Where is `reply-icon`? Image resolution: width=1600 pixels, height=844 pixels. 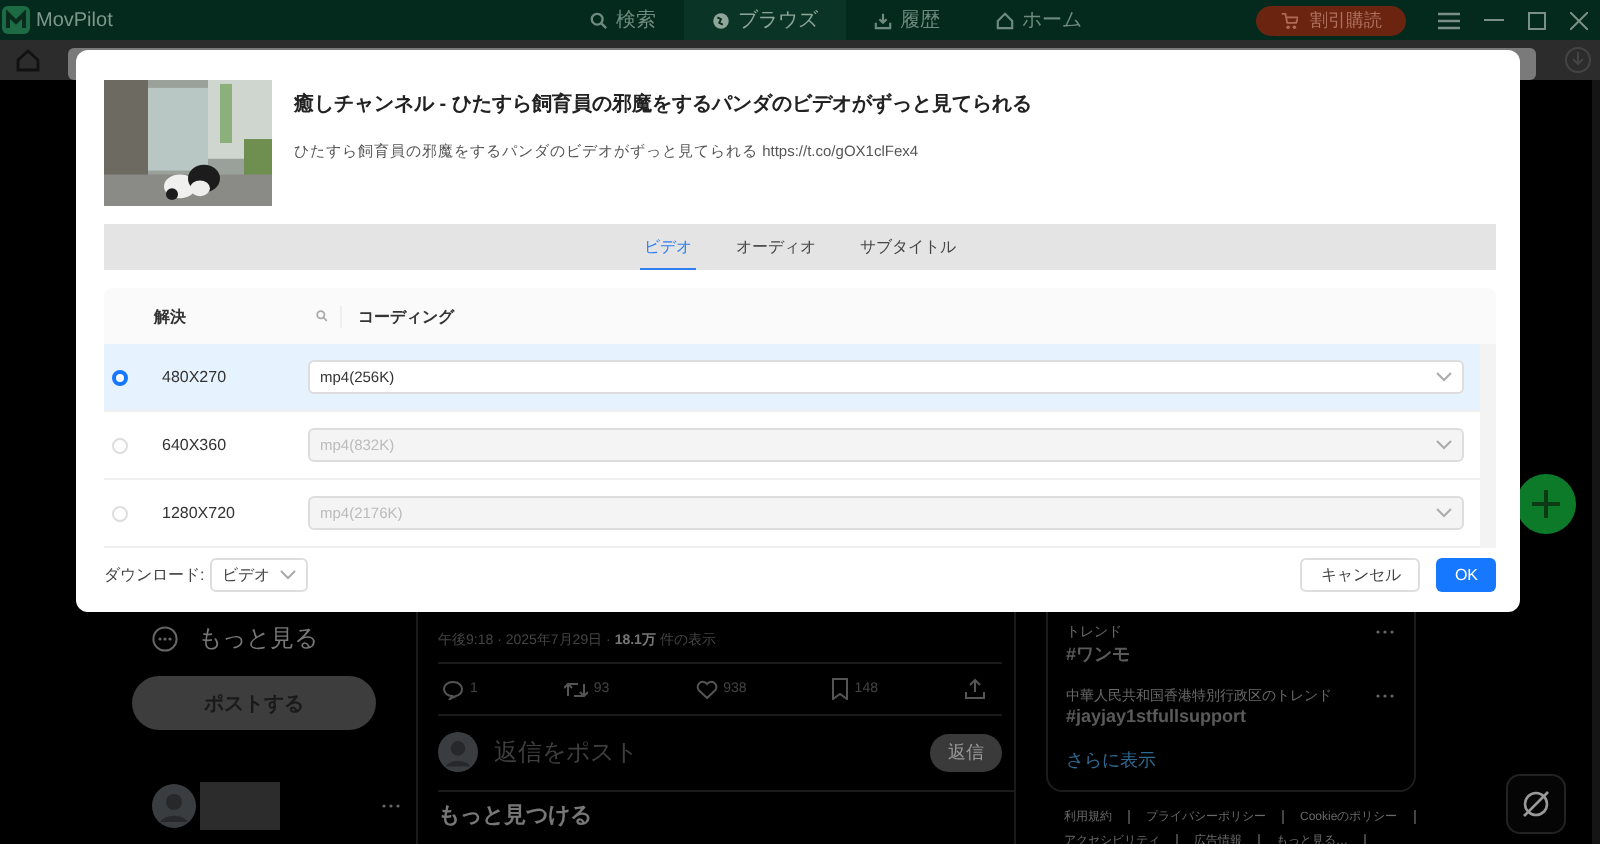
reply-icon is located at coordinates (453, 689).